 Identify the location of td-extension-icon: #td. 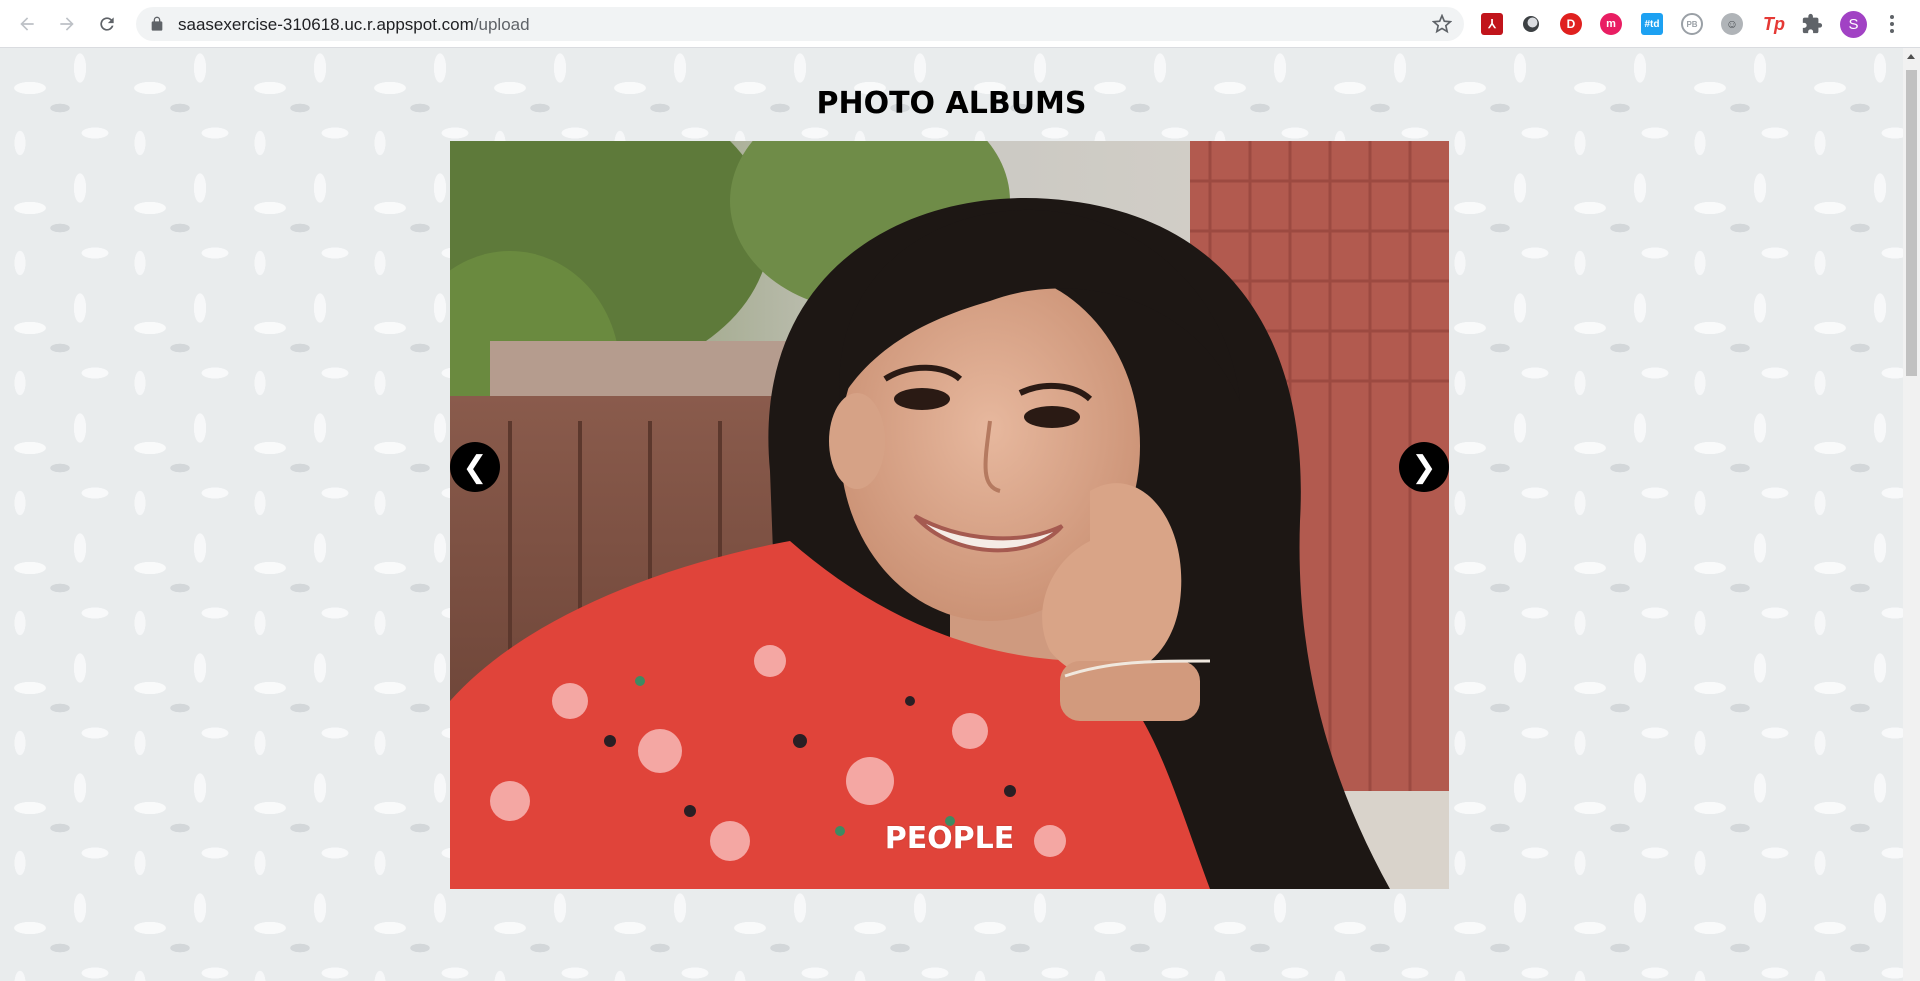
(1652, 24).